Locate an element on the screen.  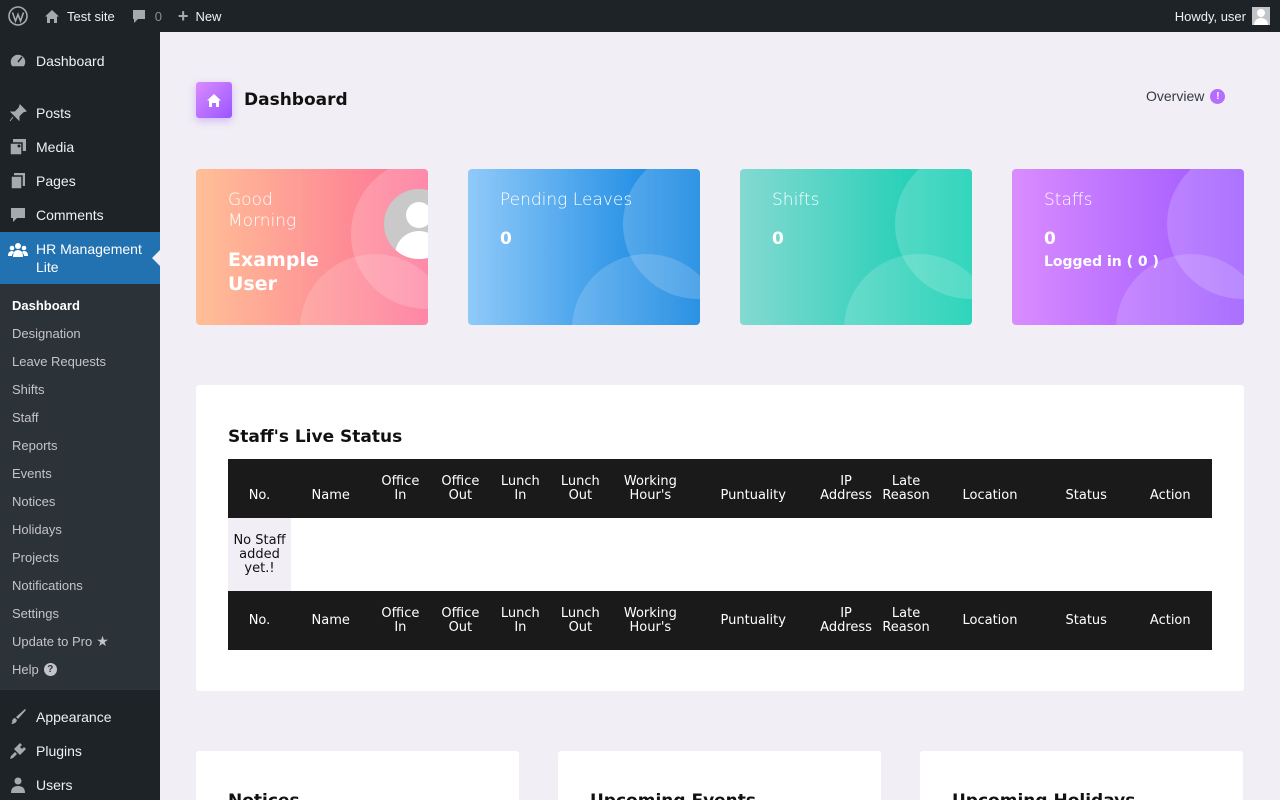
comments-link: 0 is located at coordinates (146, 16).